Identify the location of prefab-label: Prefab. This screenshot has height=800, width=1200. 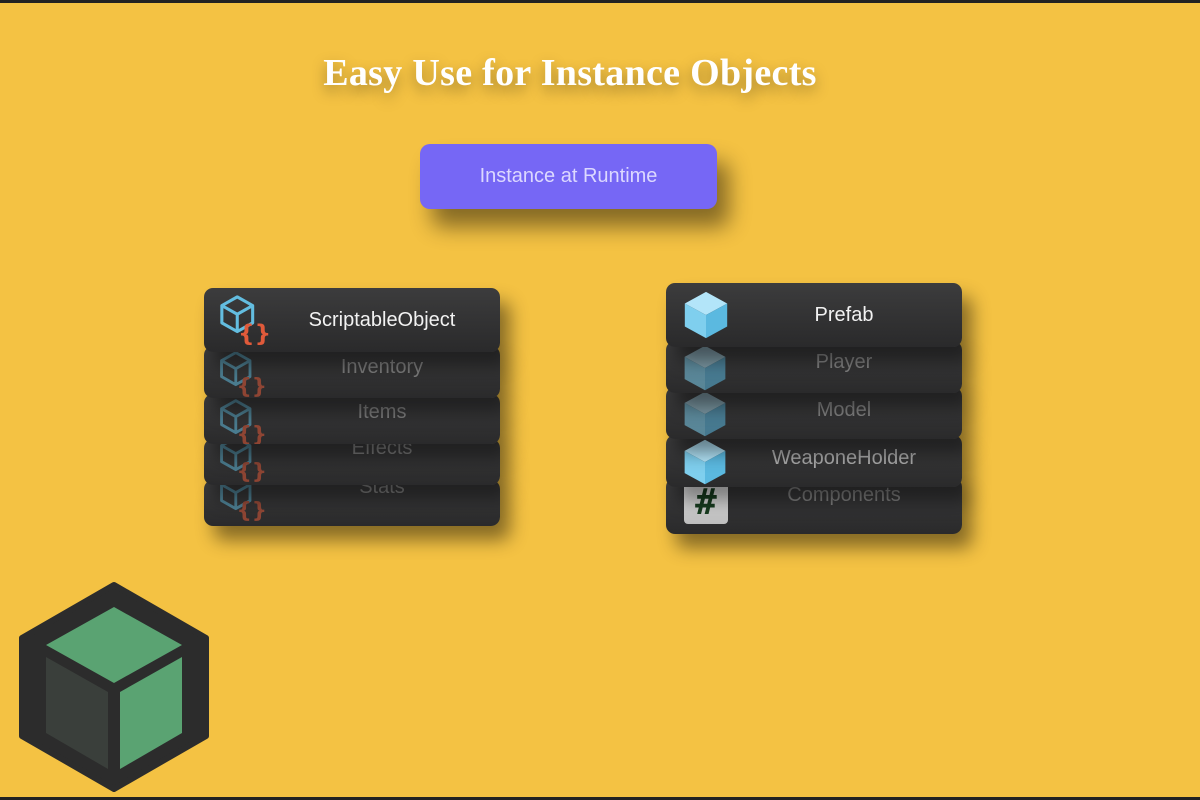
(844, 315).